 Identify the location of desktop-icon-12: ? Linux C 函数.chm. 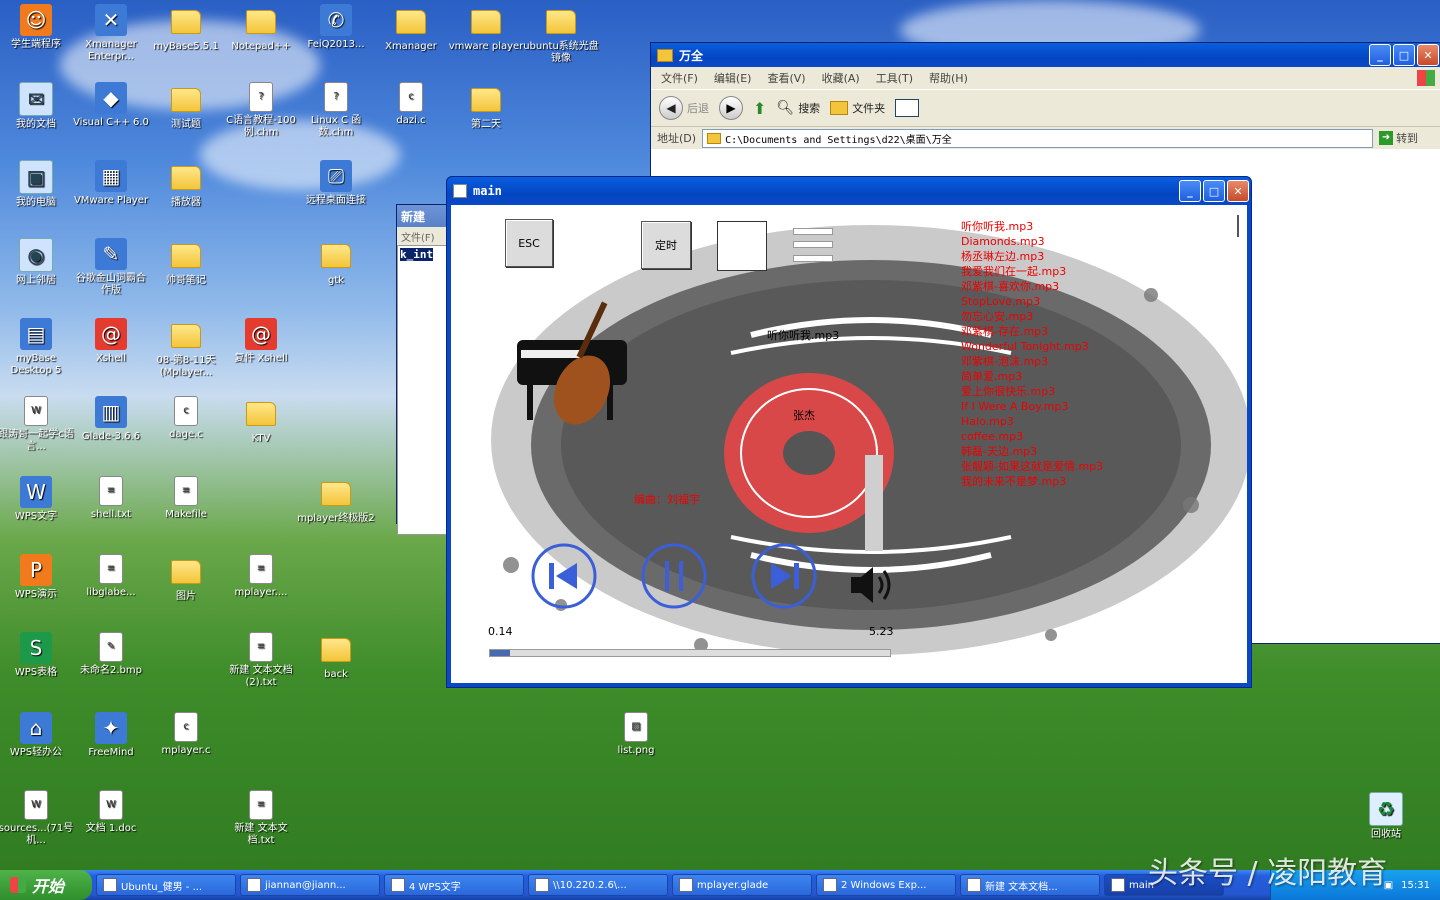
(336, 110).